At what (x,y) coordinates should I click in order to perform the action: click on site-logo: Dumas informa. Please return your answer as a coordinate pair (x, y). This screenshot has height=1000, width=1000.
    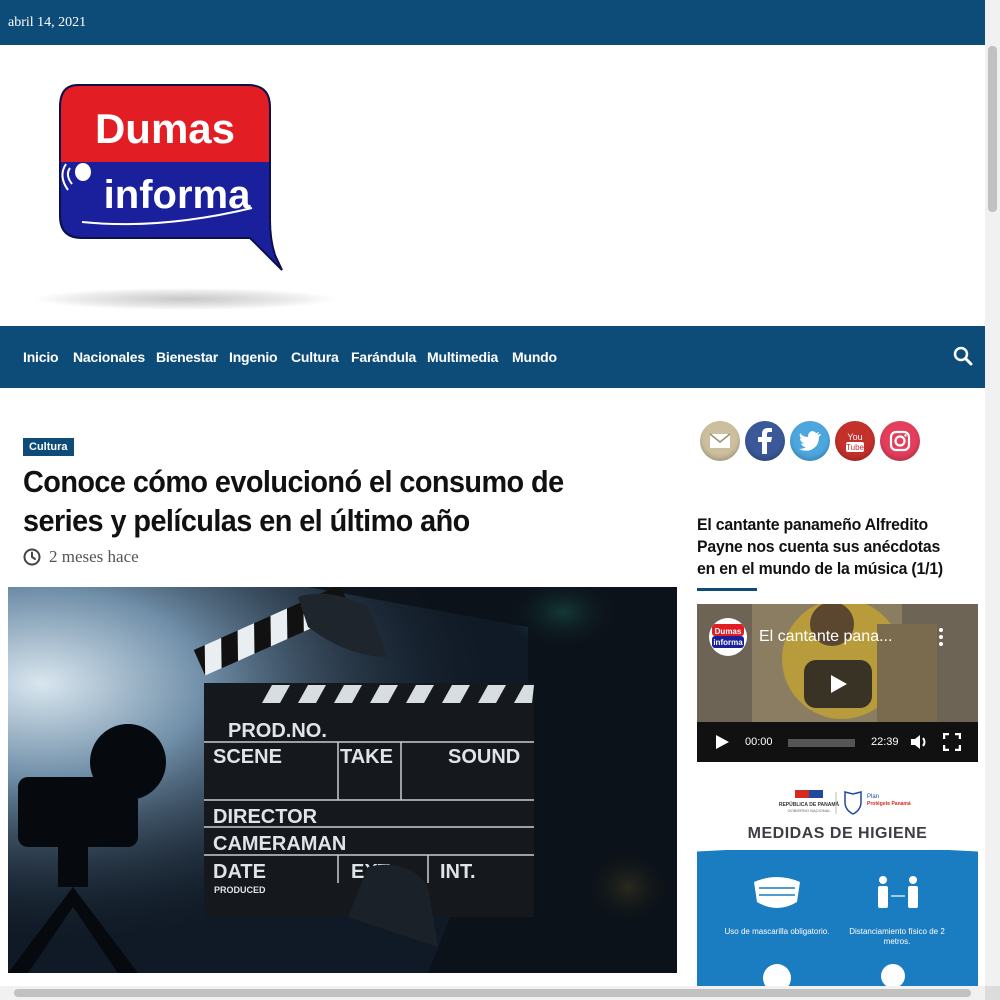
    Looking at the image, I should click on (177, 195).